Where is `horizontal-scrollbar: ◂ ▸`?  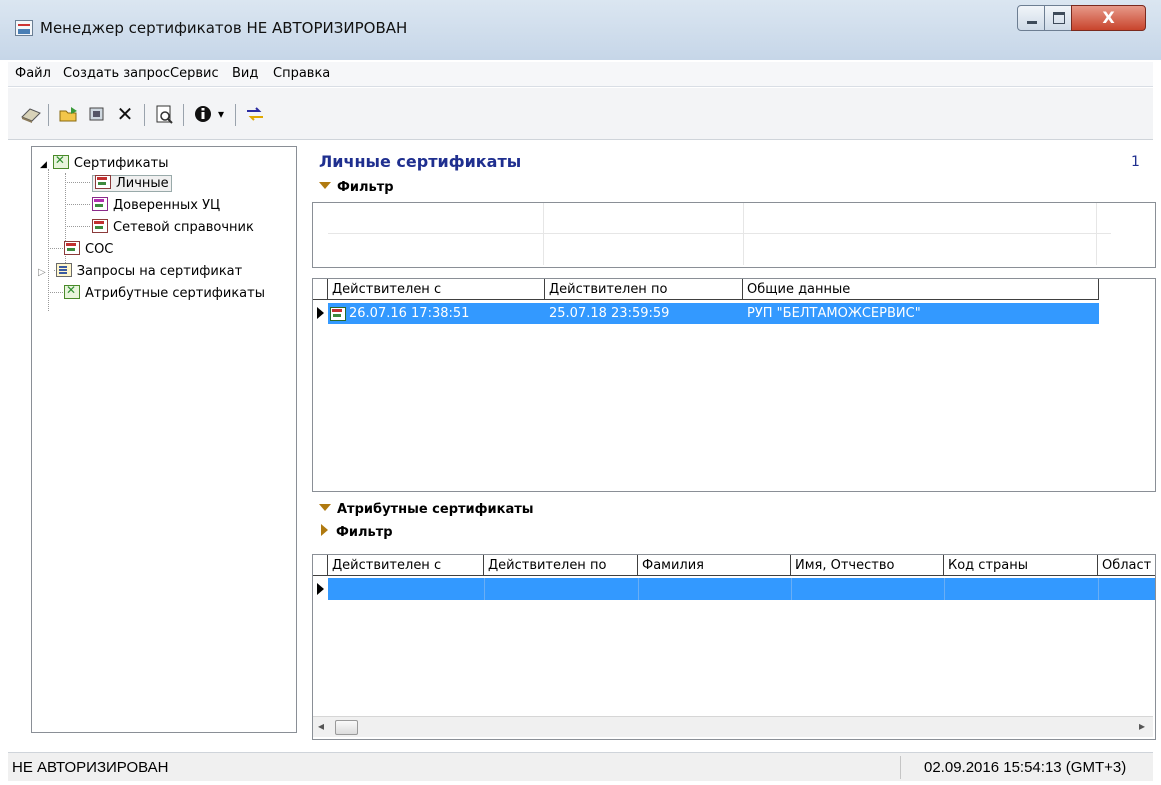
horizontal-scrollbar: ◂ ▸ is located at coordinates (733, 726).